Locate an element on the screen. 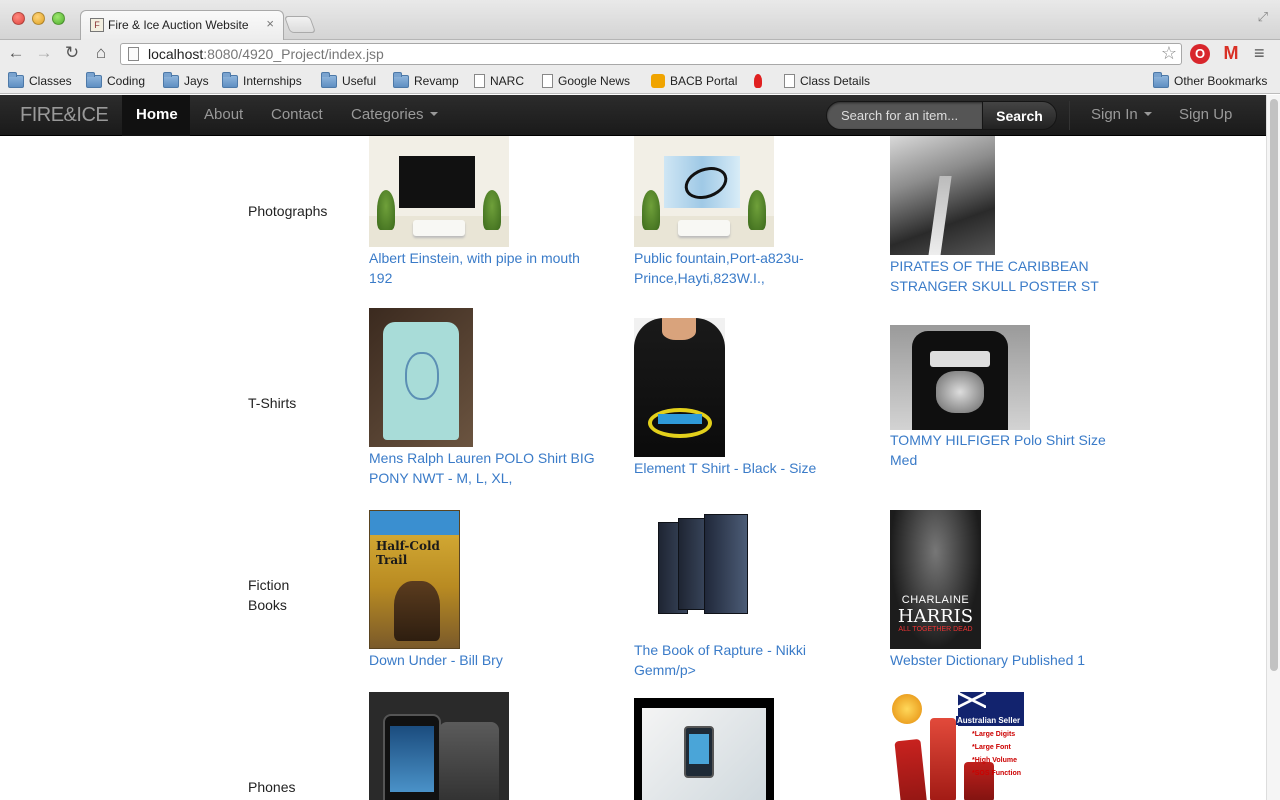 The image size is (1280, 800). bookmark-label: Coding is located at coordinates (126, 81).